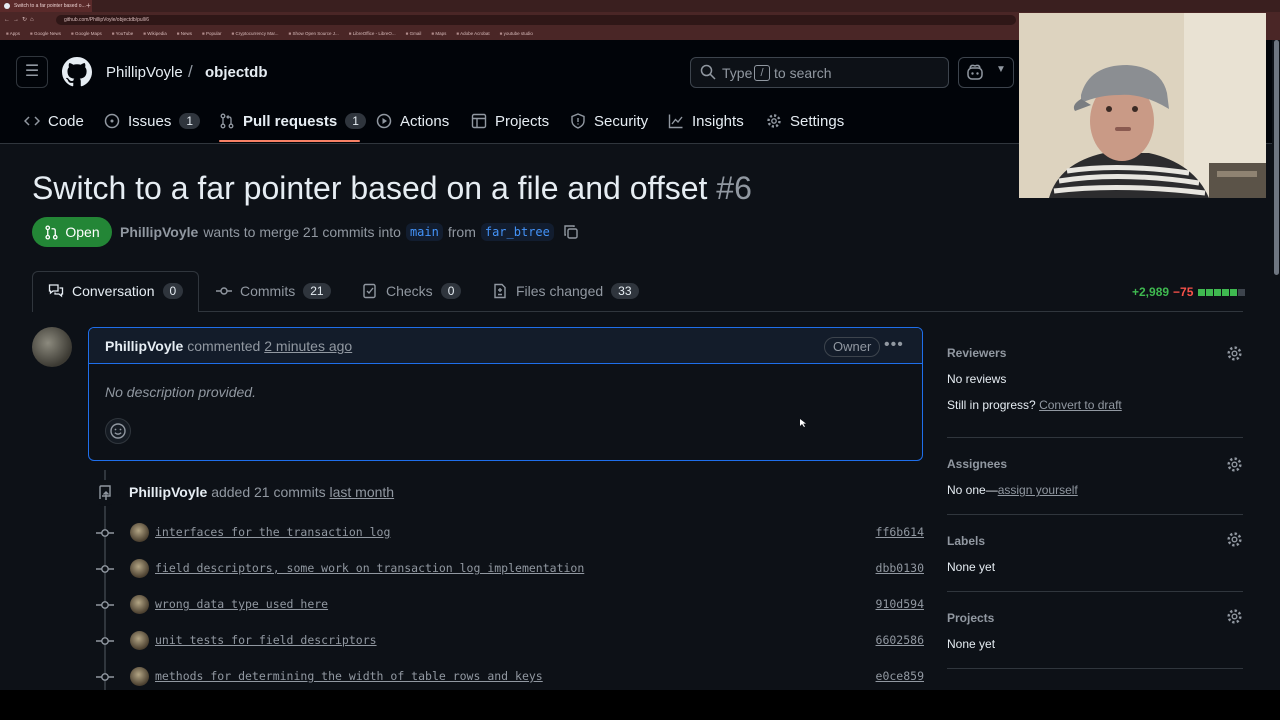 The width and height of the screenshot is (1280, 720). Describe the element at coordinates (184, 34) in the screenshot. I see `bookmark-item: News` at that location.